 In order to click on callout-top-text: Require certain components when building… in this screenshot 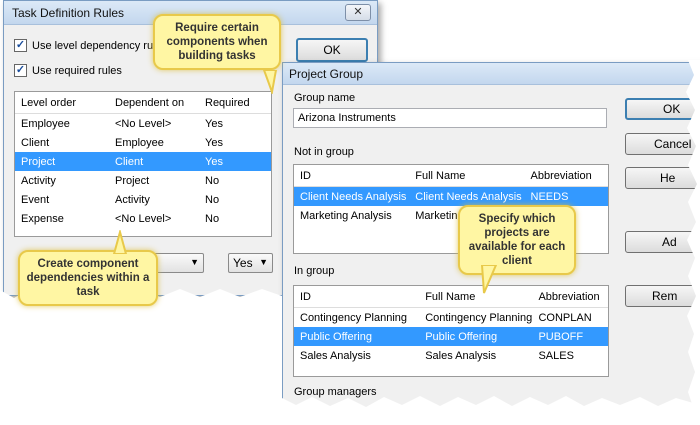, I will do `click(217, 42)`.